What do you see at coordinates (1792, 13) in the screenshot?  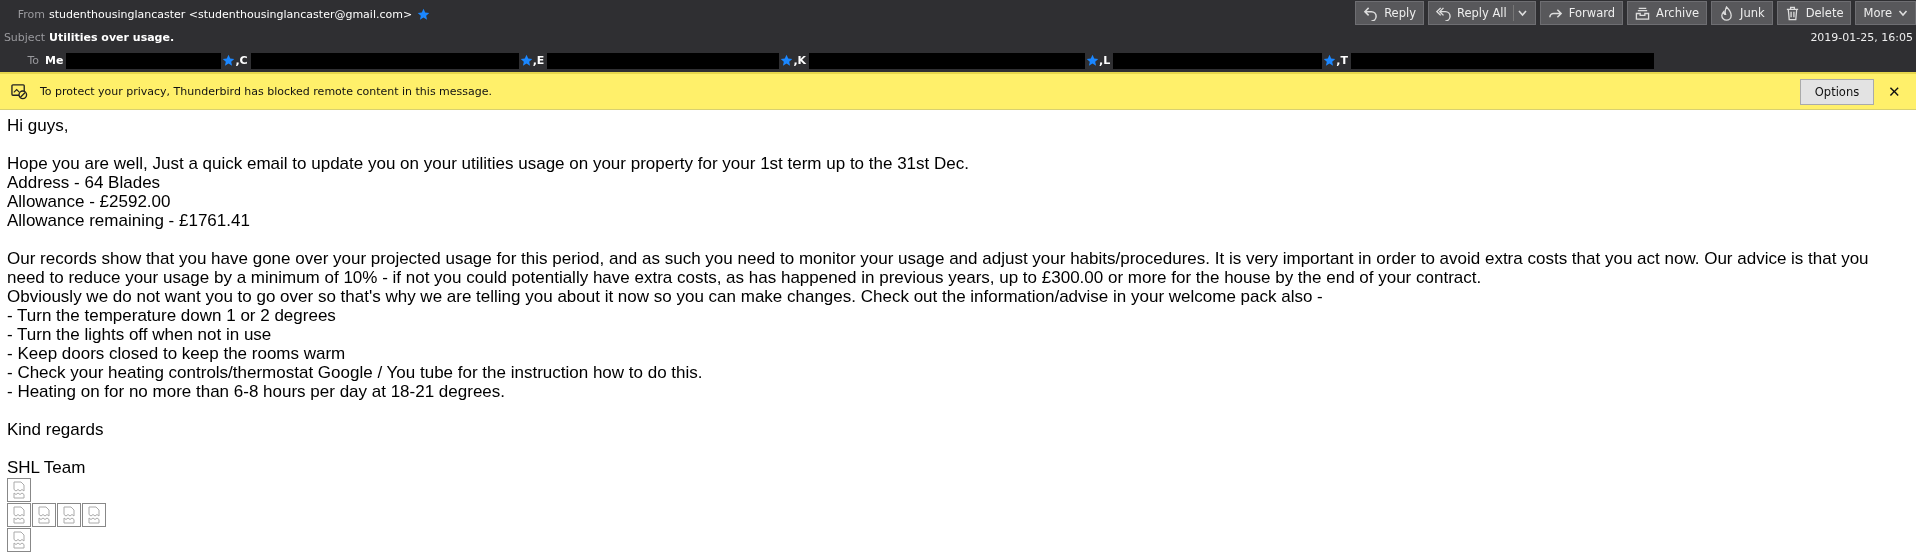 I see `trash-icon` at bounding box center [1792, 13].